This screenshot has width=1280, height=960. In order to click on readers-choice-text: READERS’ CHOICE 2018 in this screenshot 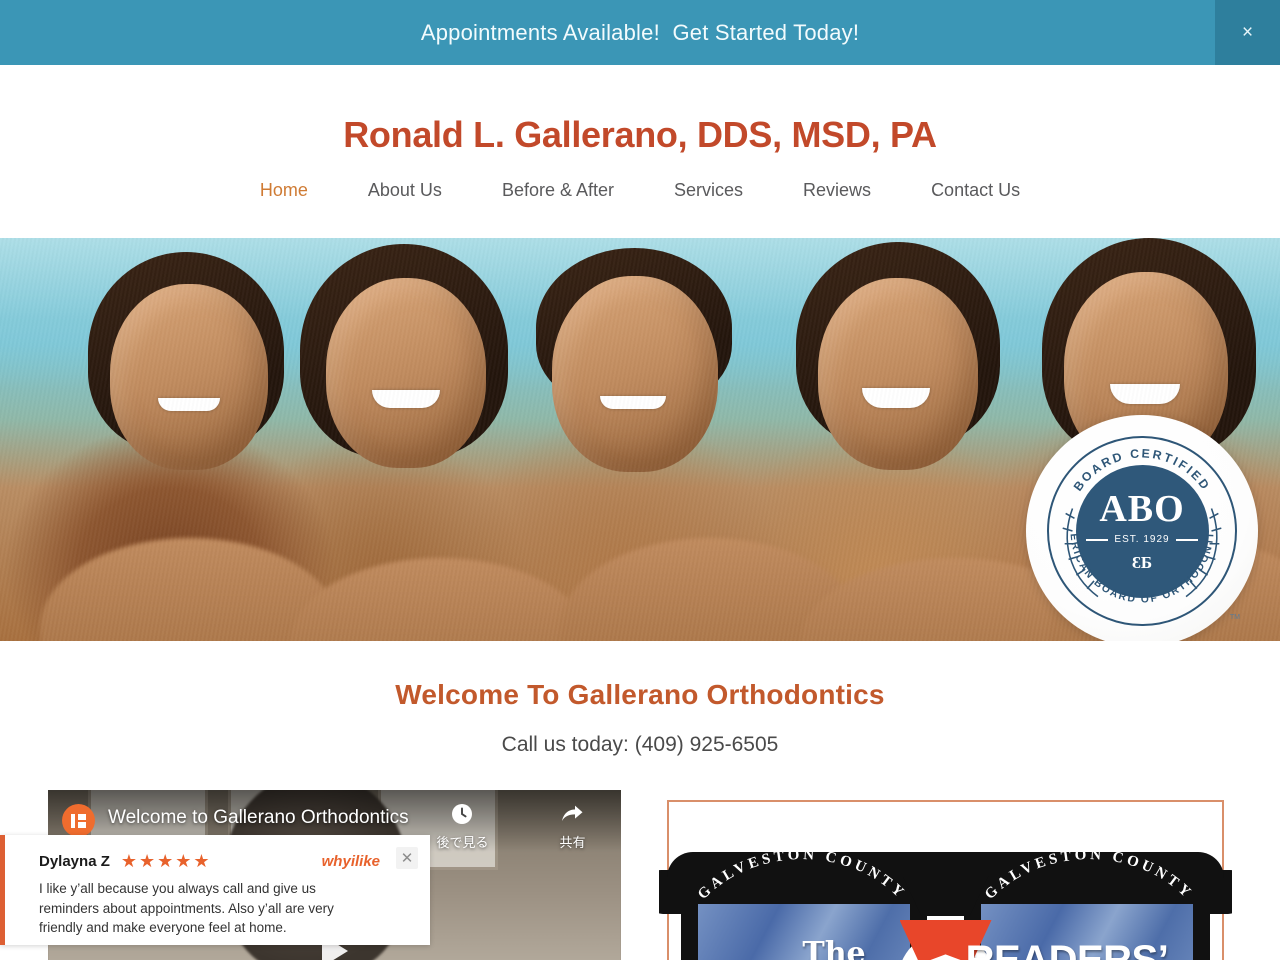, I will do `click(1067, 950)`.